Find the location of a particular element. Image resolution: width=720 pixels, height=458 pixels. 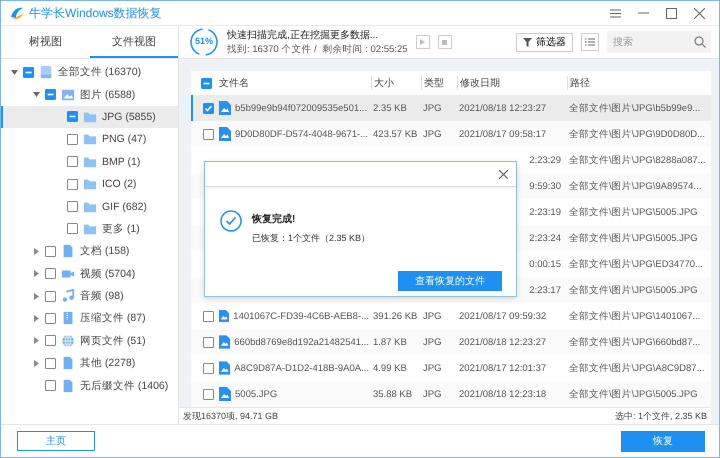

tree-item: PNG (47) is located at coordinates (89, 139).